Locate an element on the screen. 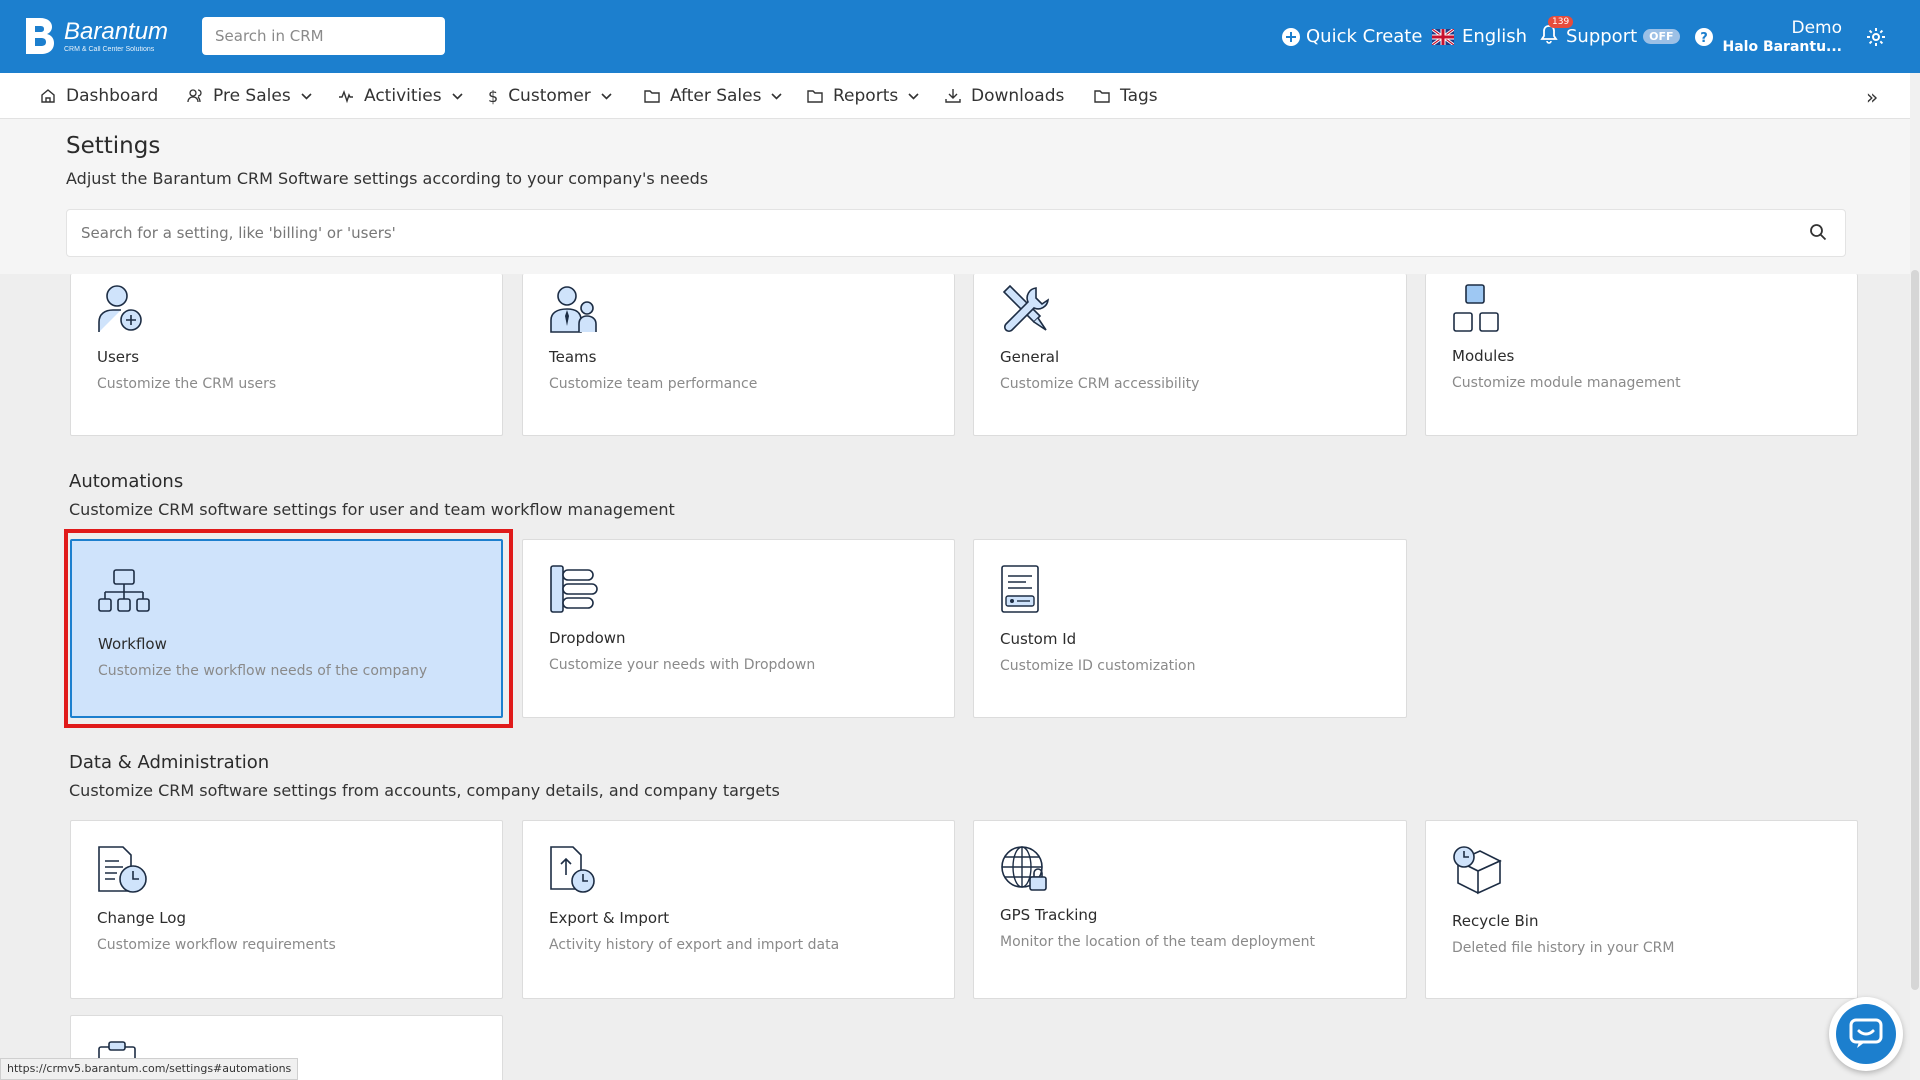 Image resolution: width=1920 pixels, height=1080 pixels. settings-card-general: General Customize CRM accessibility is located at coordinates (1190, 355).